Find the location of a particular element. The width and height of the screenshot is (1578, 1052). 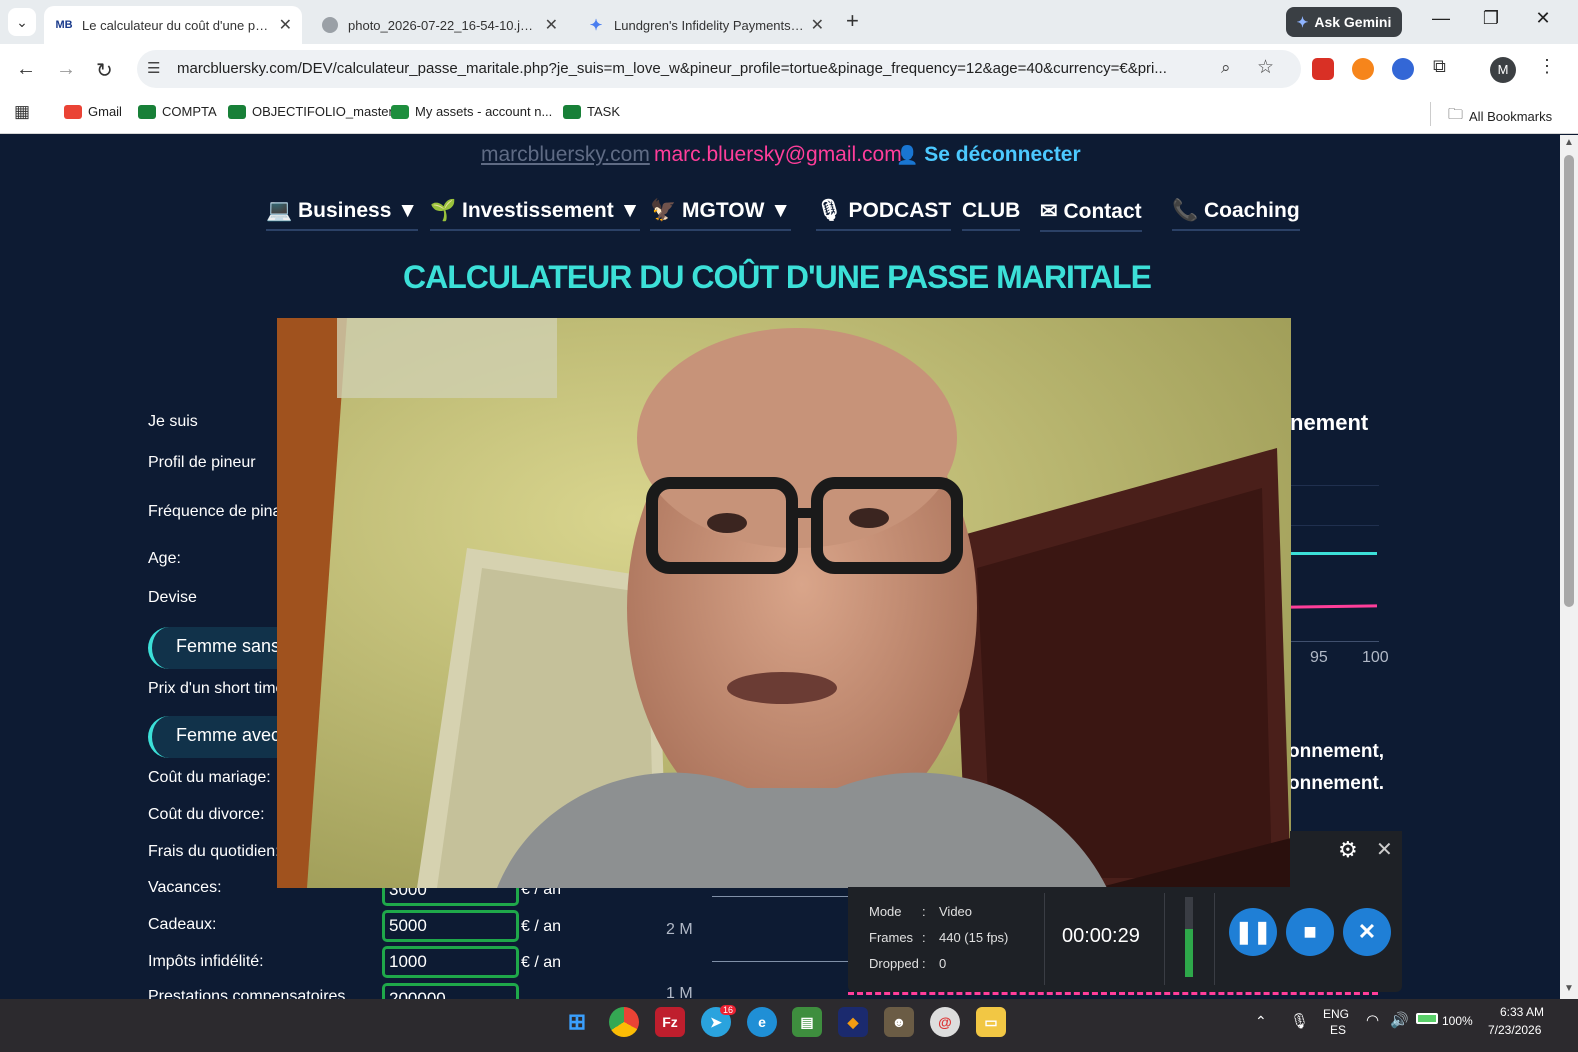

tab-search-button: ⌄ is located at coordinates (22, 22).